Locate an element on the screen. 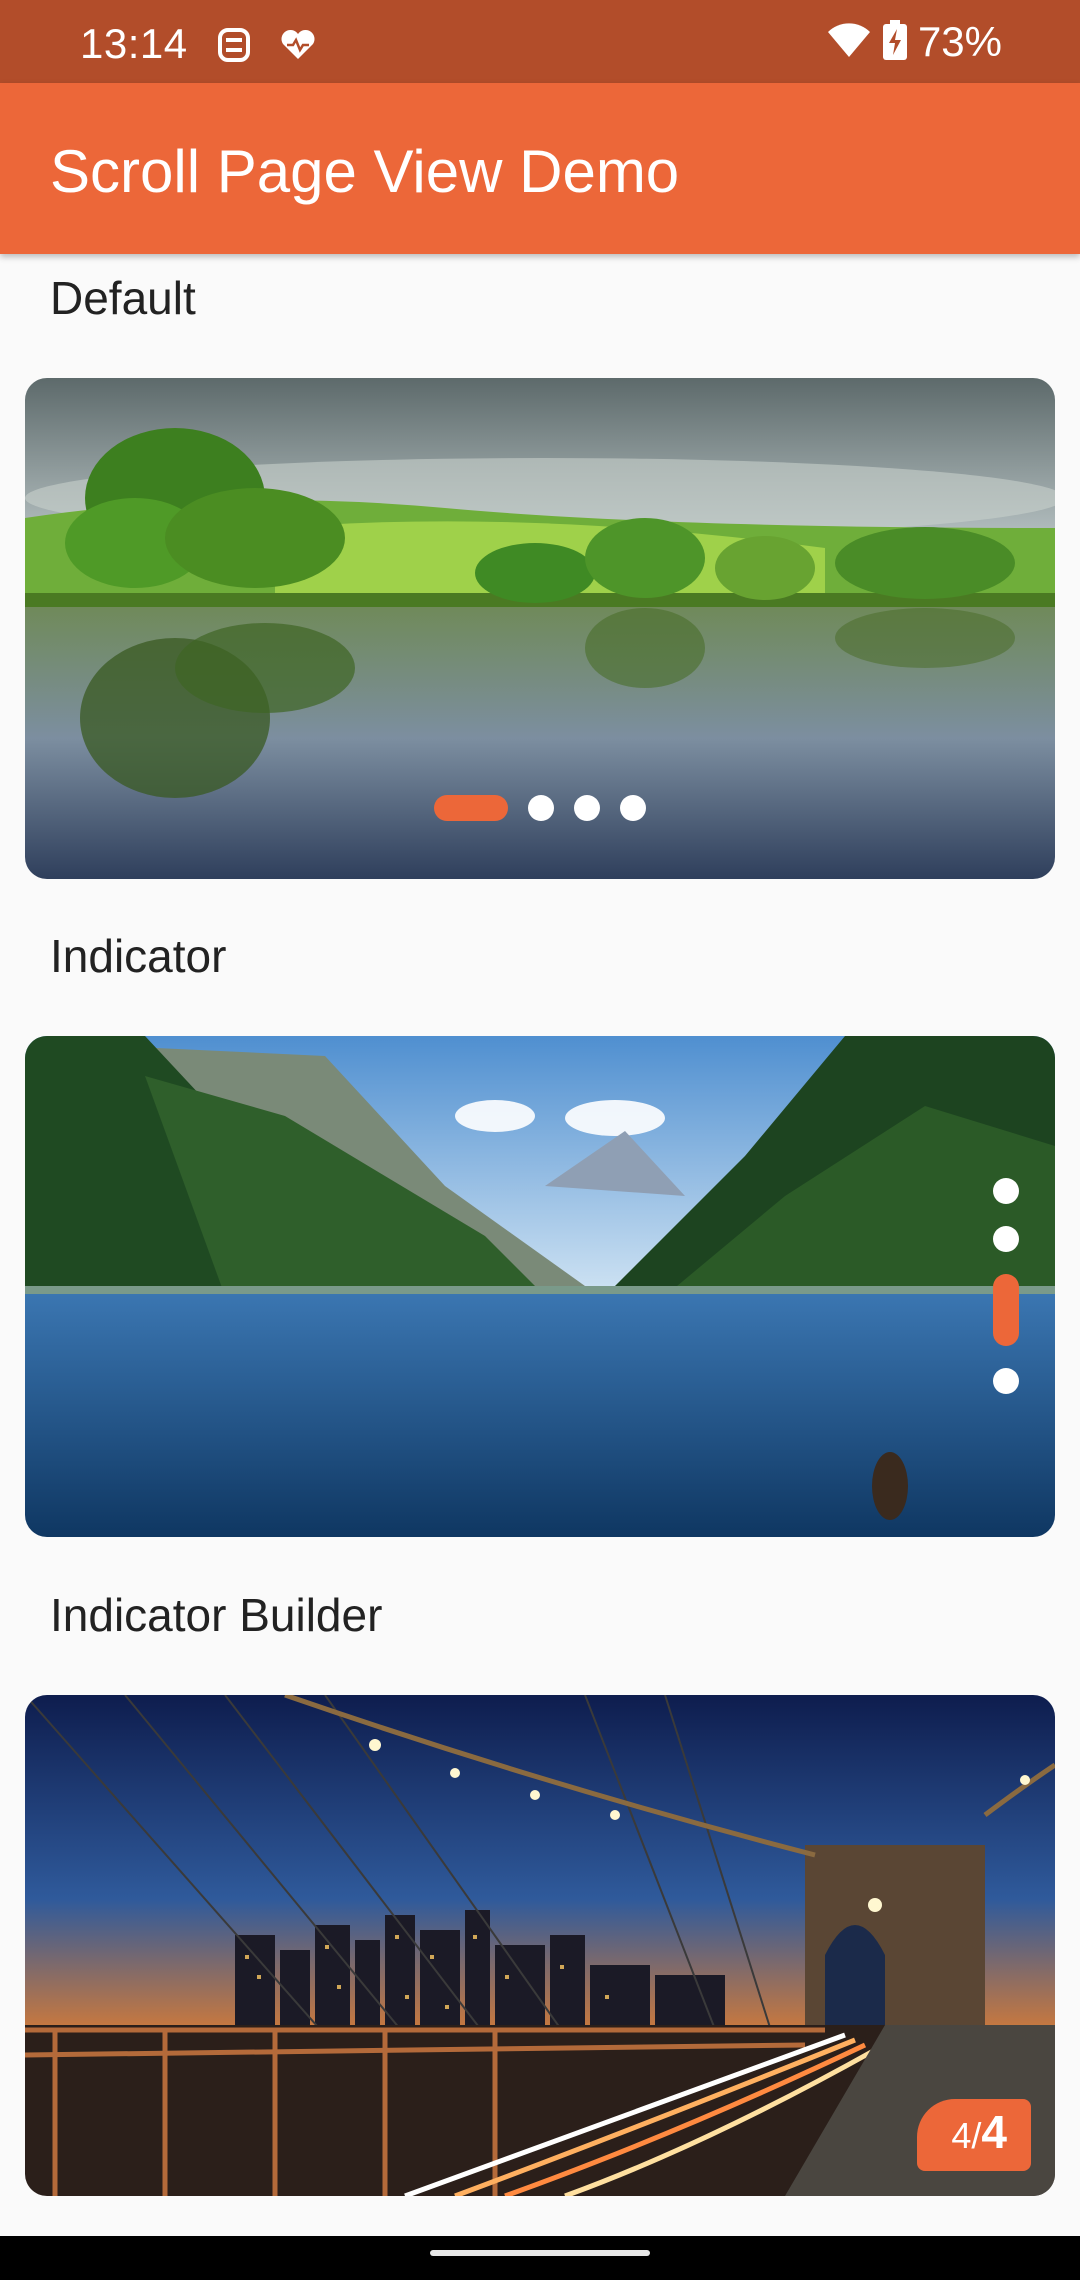 The image size is (1080, 2280). home-gesture-handle is located at coordinates (540, 2253).